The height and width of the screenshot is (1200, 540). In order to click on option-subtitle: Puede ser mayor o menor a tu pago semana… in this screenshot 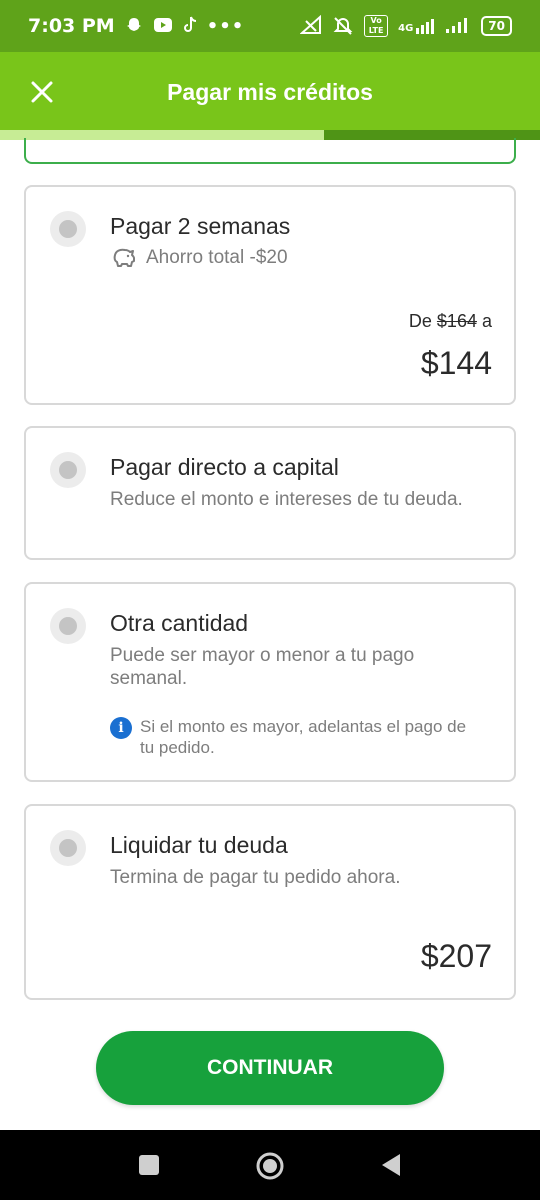, I will do `click(262, 667)`.